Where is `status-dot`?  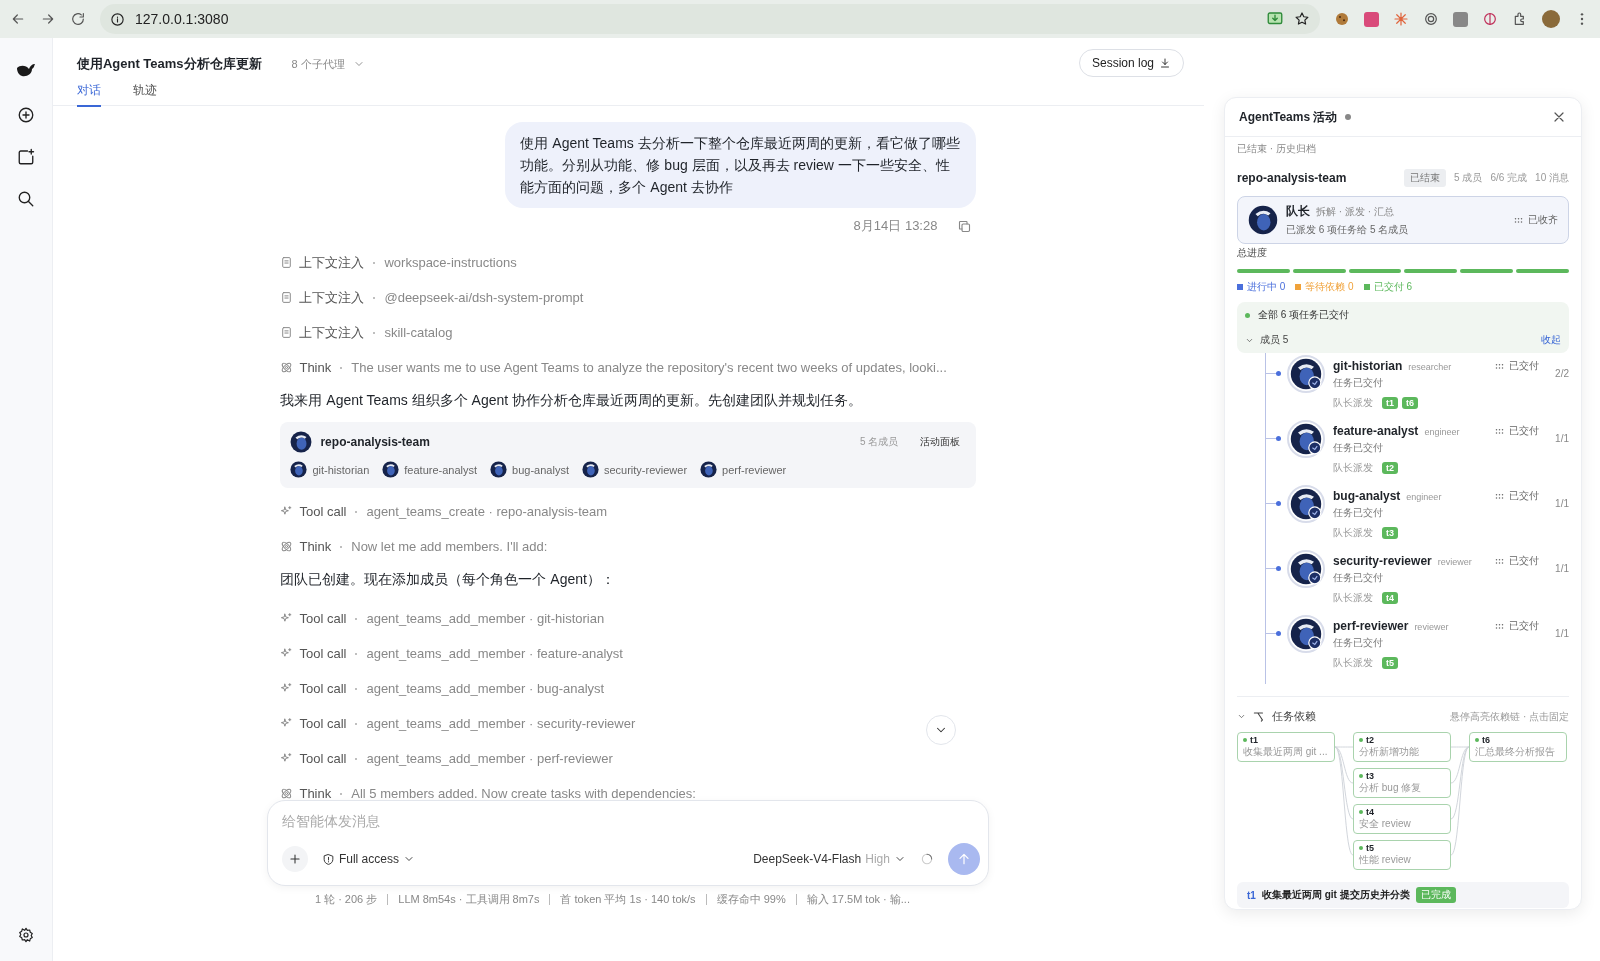
status-dot is located at coordinates (1348, 117).